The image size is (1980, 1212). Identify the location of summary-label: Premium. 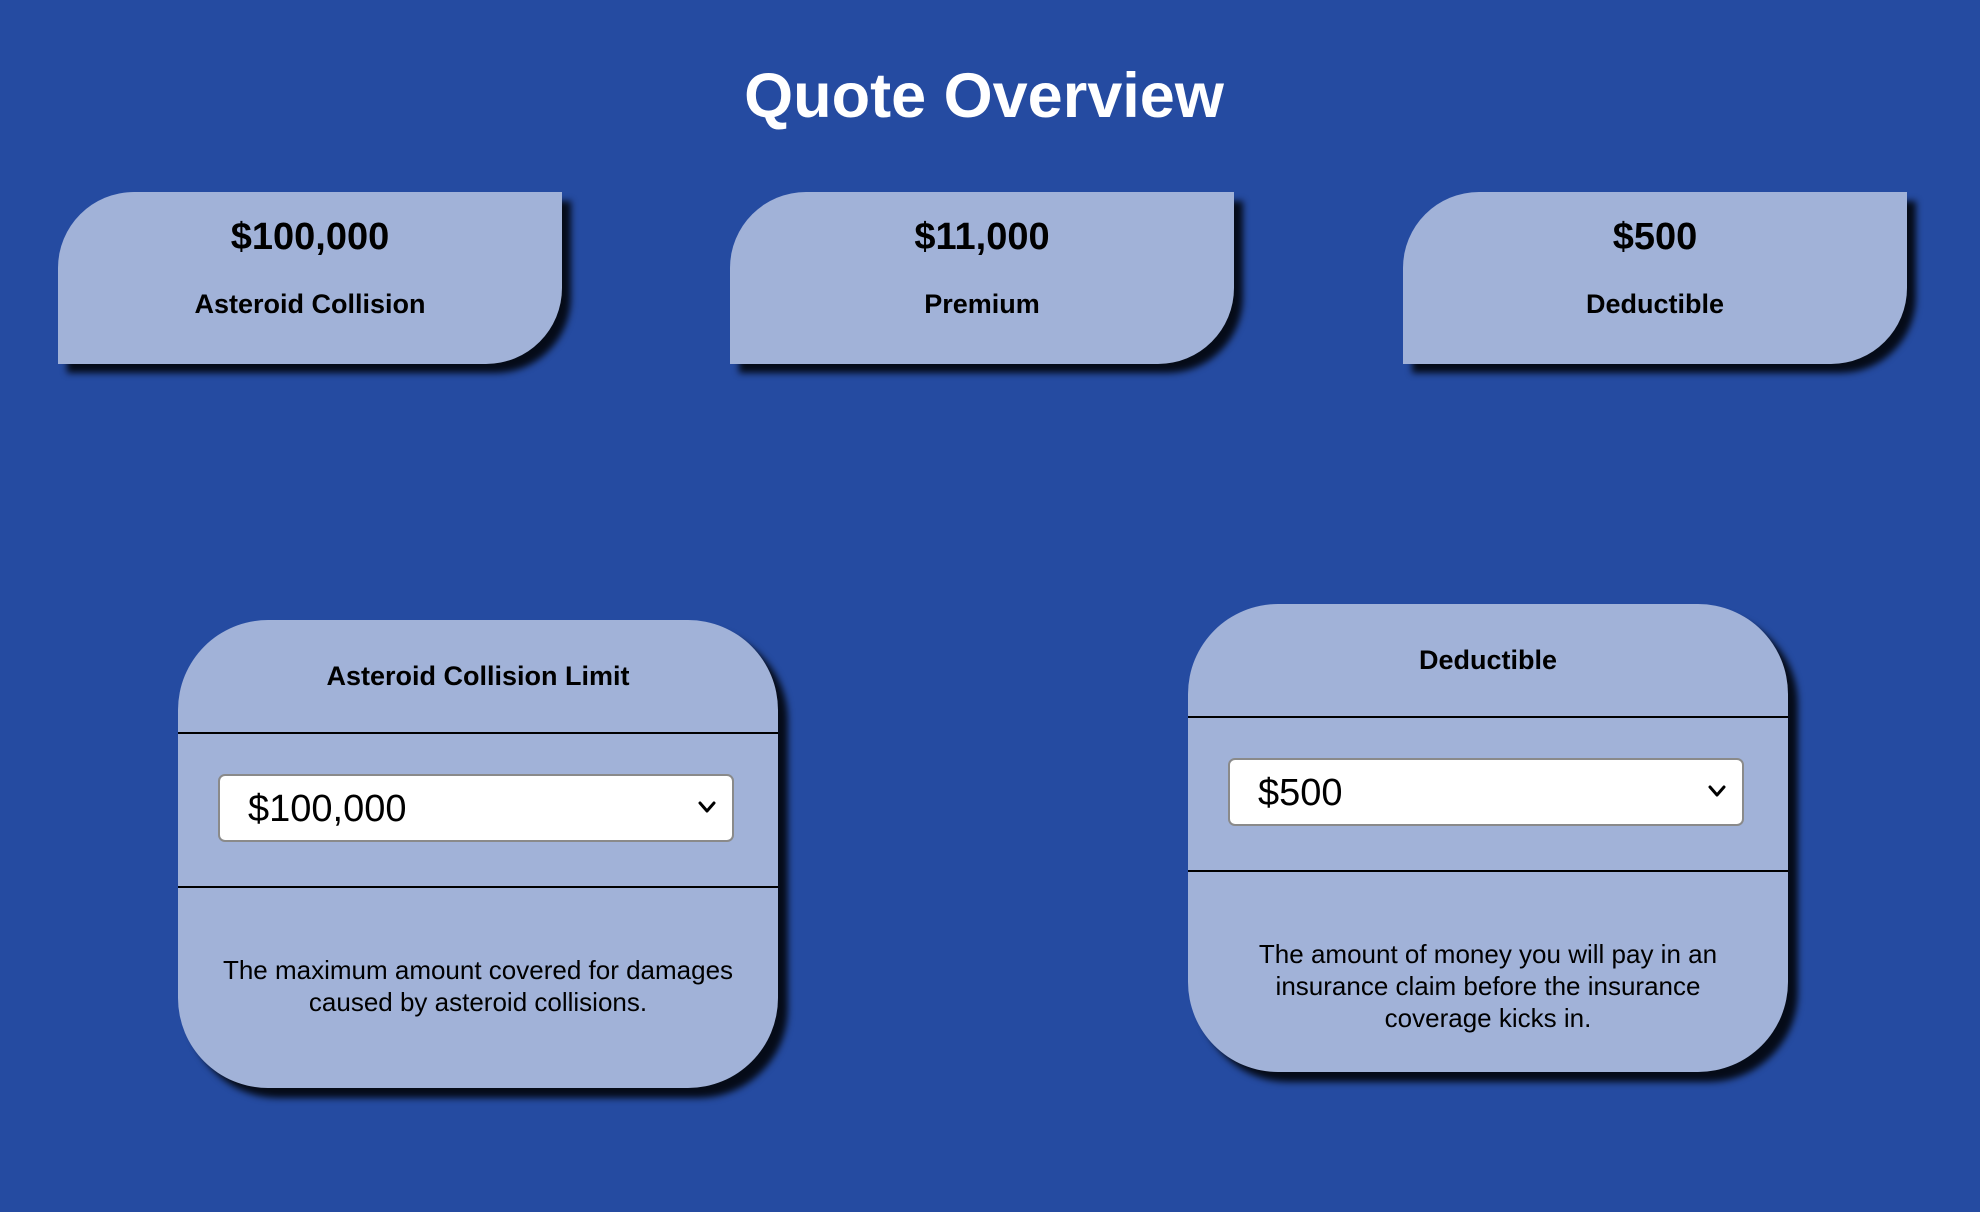
(982, 304).